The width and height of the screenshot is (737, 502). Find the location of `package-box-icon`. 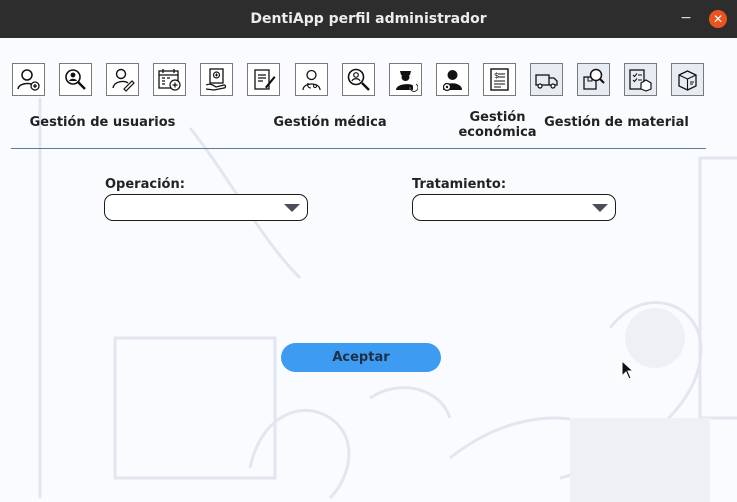

package-box-icon is located at coordinates (687, 80).